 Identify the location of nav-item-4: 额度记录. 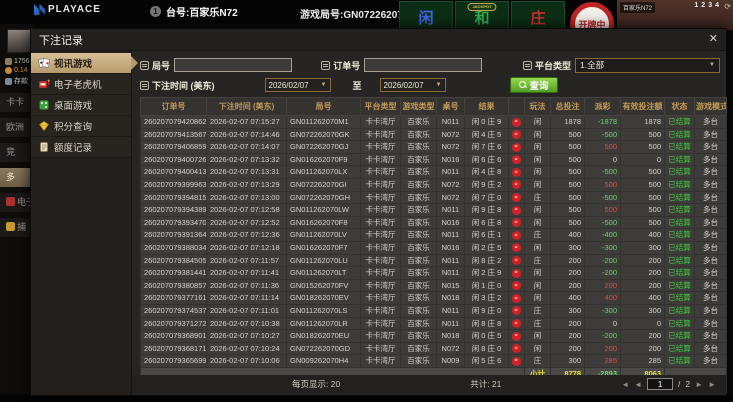
(81, 147).